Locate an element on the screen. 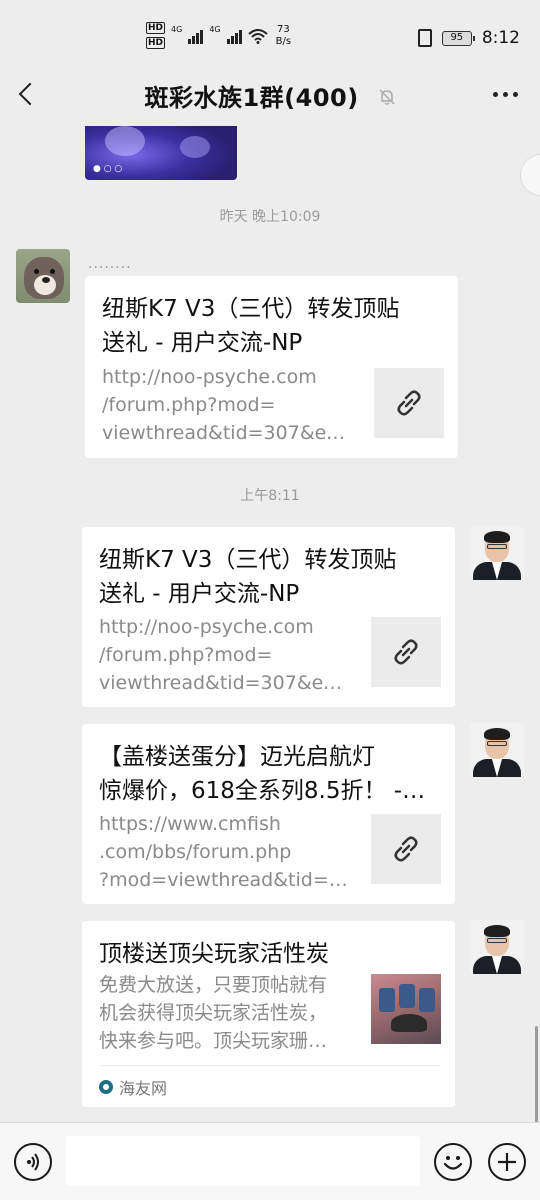  vibrate-icon is located at coordinates (424, 38).